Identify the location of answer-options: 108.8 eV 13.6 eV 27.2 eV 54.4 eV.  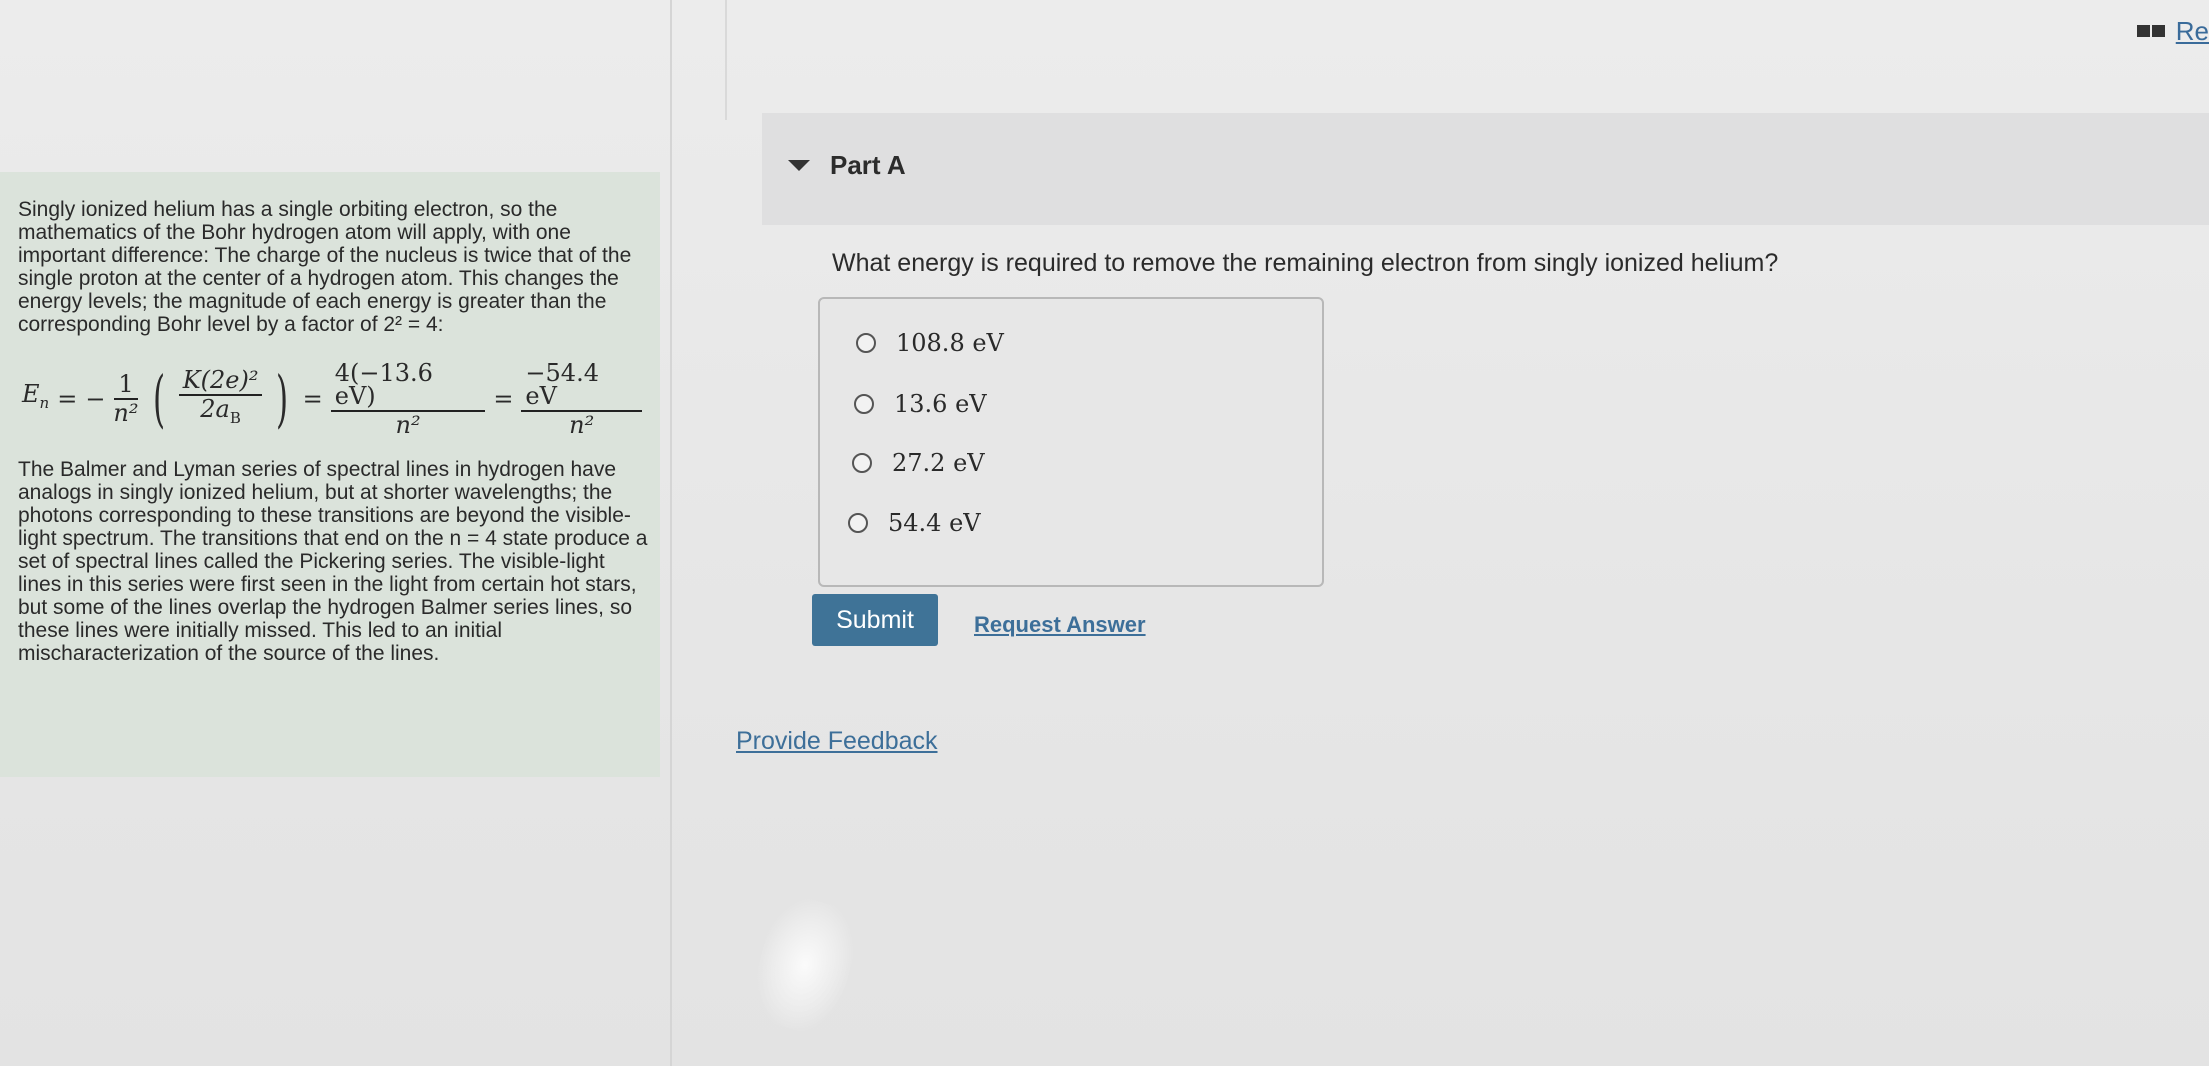
(1071, 442).